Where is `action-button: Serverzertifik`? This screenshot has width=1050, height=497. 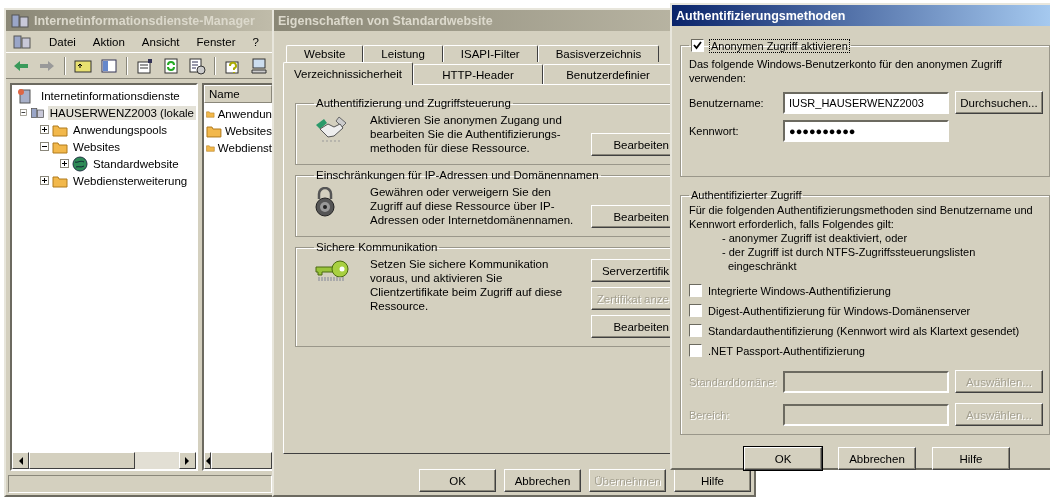 action-button: Serverzertifik is located at coordinates (632, 270).